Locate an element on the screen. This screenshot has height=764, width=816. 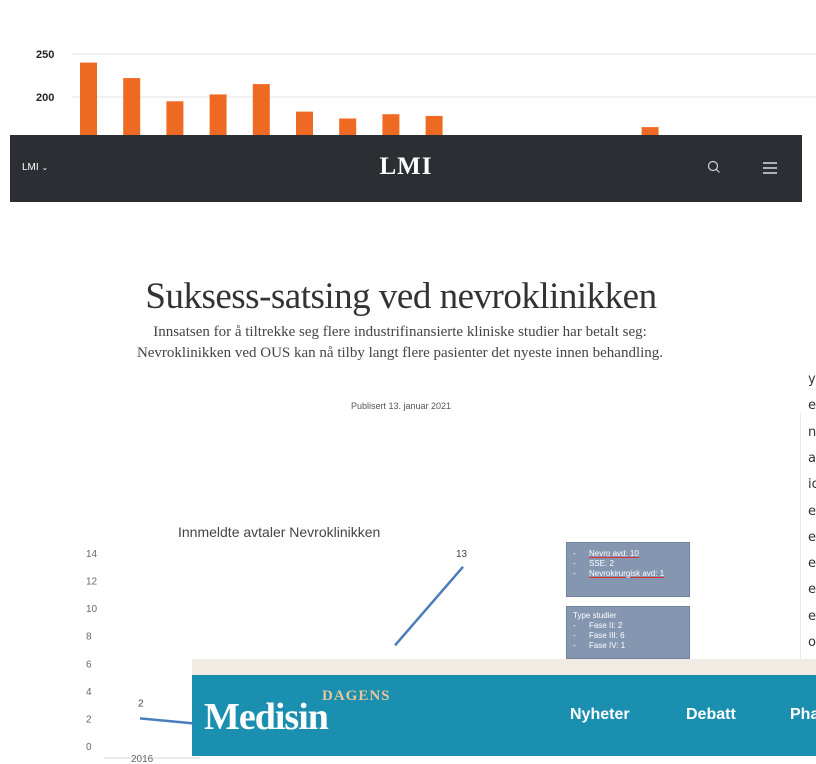
lmi-logo: LMI is located at coordinates (406, 167).